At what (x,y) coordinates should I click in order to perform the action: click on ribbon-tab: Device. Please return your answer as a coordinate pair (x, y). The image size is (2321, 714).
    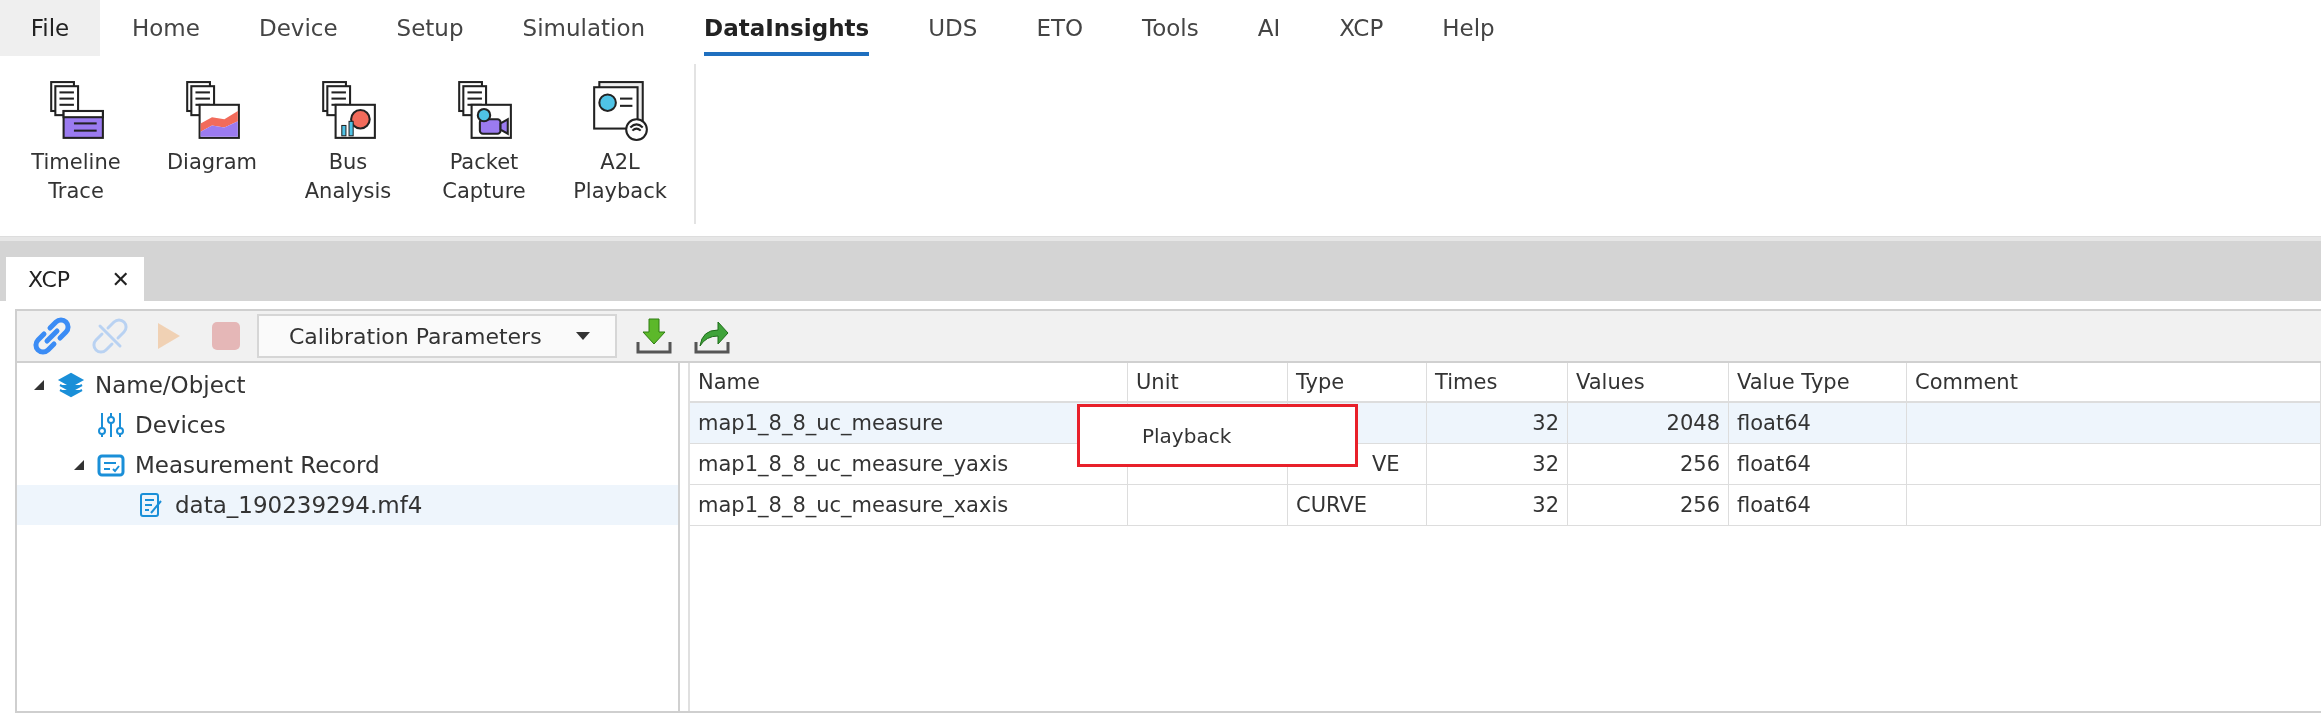
    Looking at the image, I should click on (298, 28).